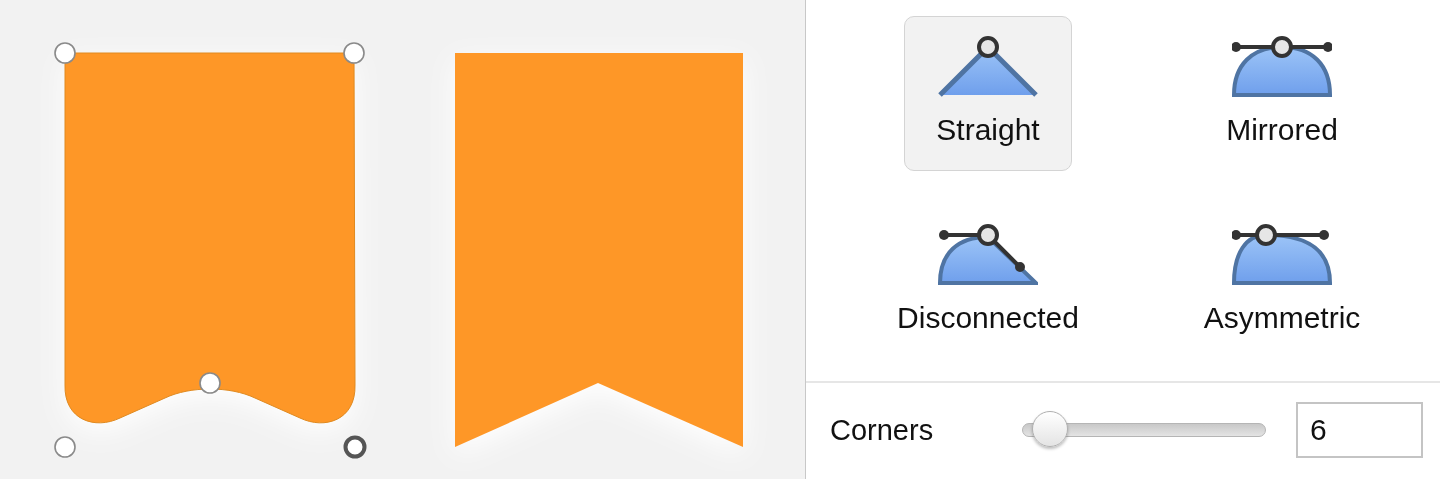  Describe the element at coordinates (988, 254) in the screenshot. I see `disconnected-point-icon` at that location.